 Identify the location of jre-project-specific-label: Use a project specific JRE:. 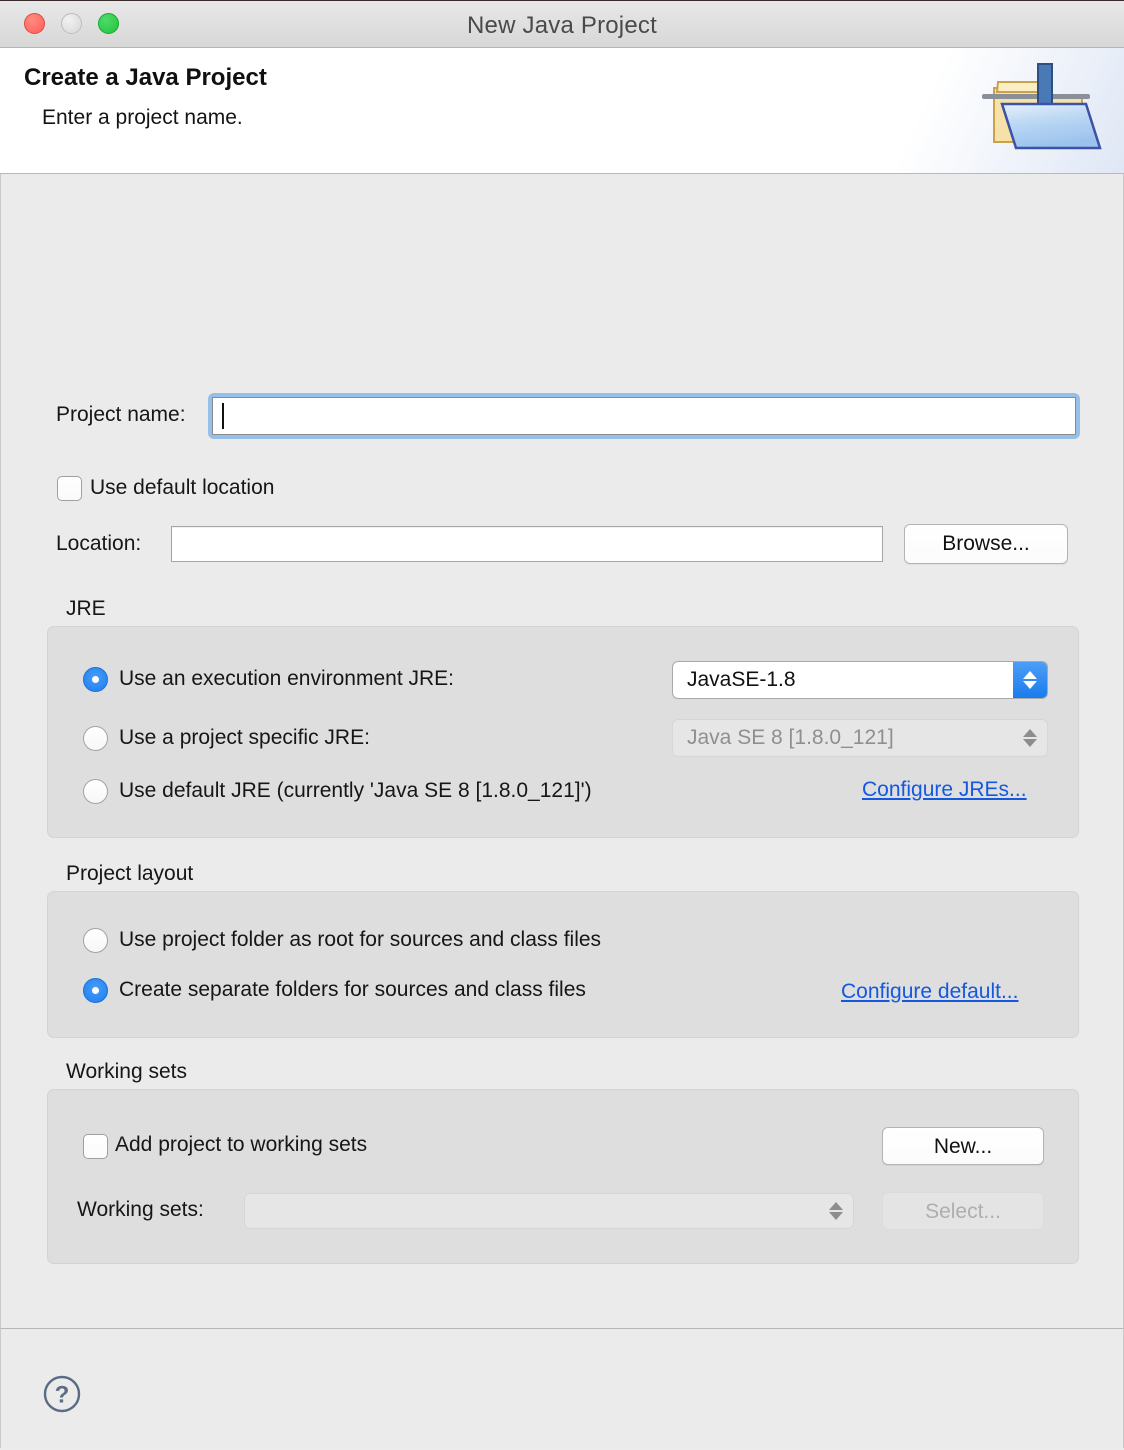
(244, 737).